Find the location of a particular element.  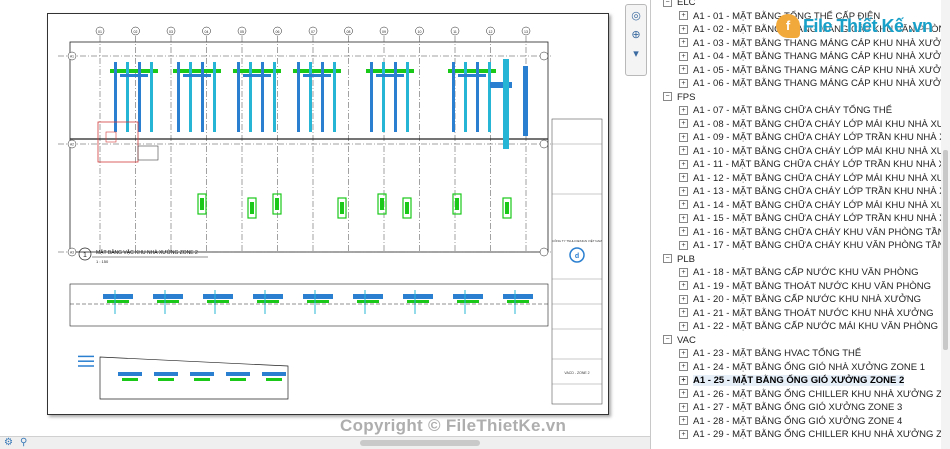

location-pin-icon: ⚲ is located at coordinates (23, 442).